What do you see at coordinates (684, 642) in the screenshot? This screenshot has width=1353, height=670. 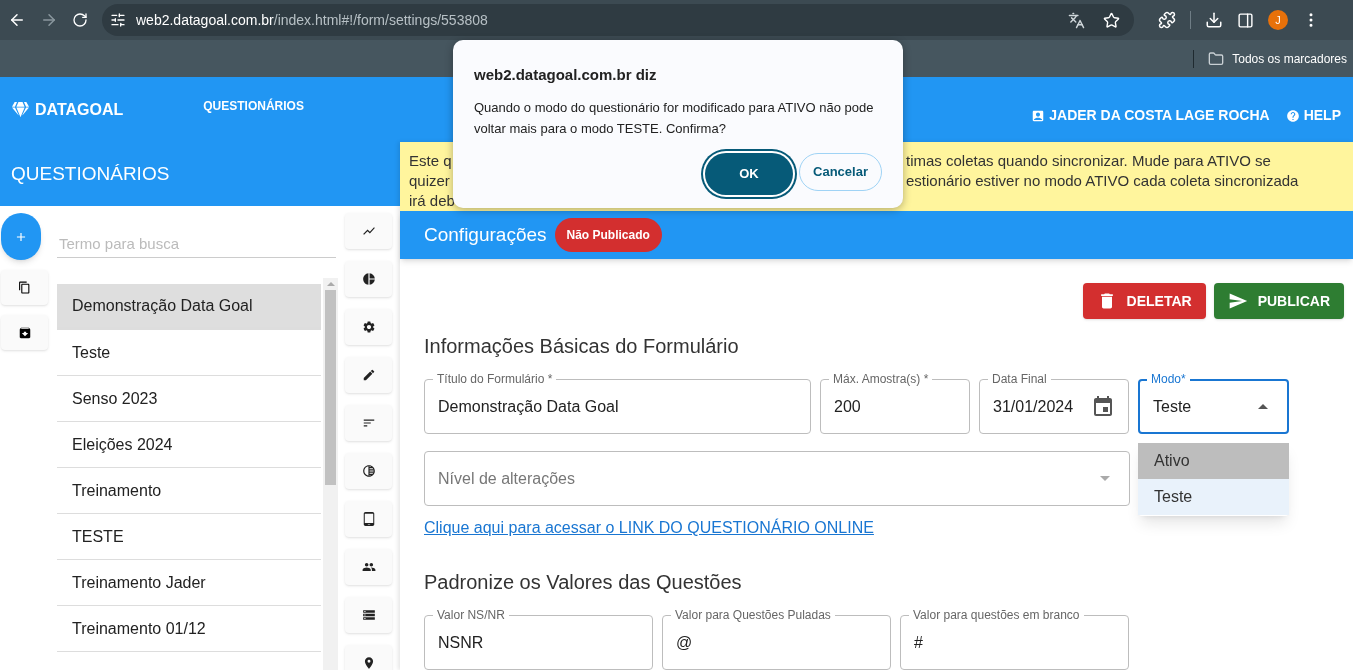 I see `field-value: @` at bounding box center [684, 642].